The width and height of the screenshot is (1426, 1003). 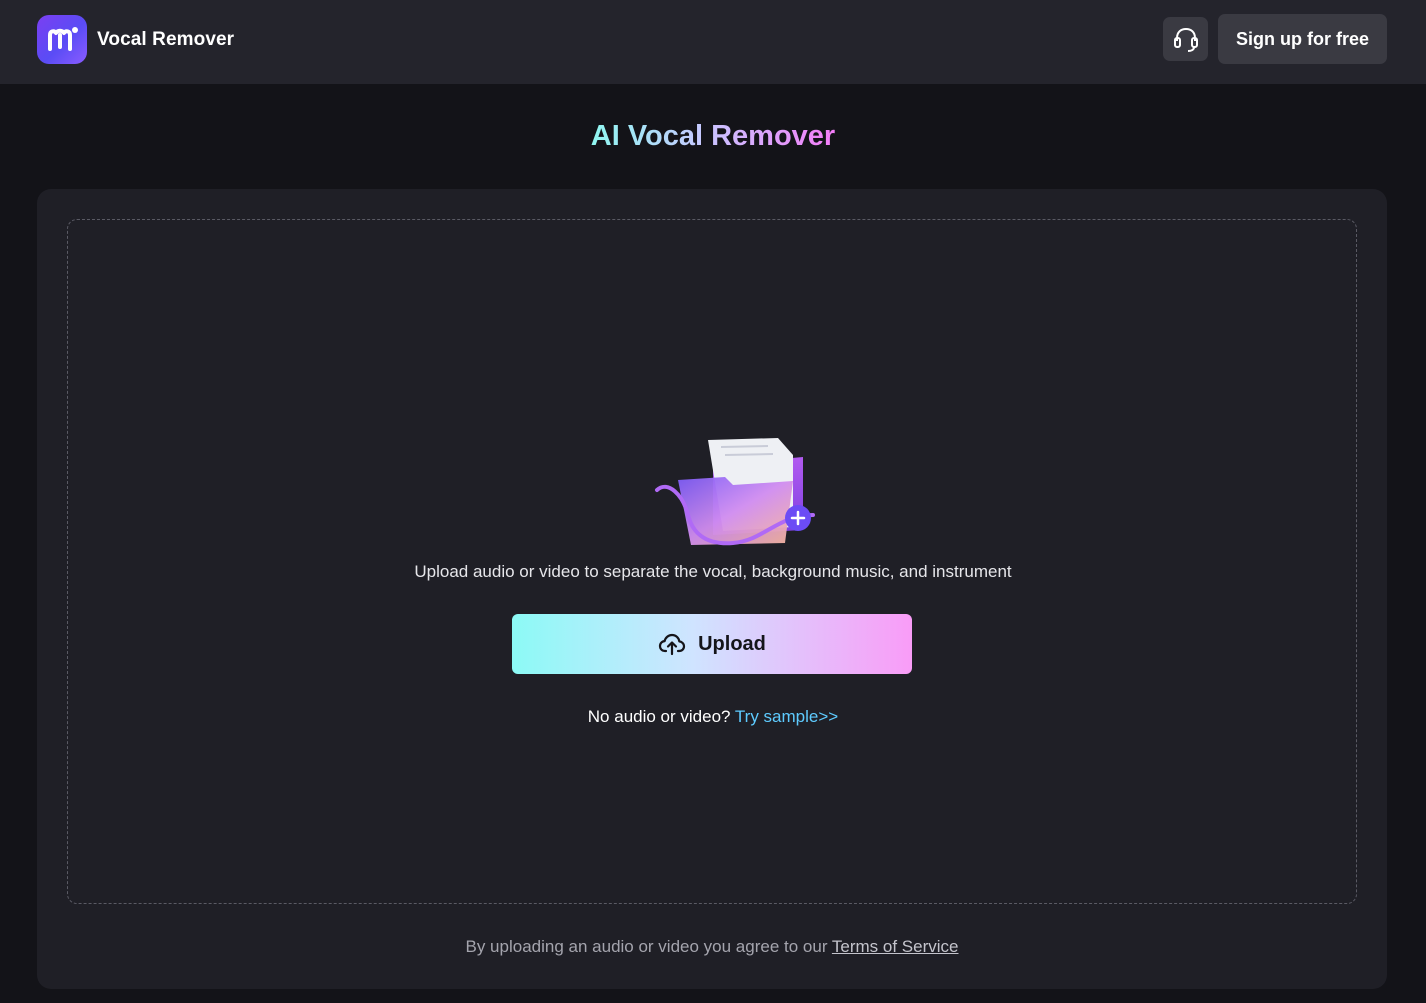 I want to click on brand-home-link: Vocal Remover, so click(x=135, y=39).